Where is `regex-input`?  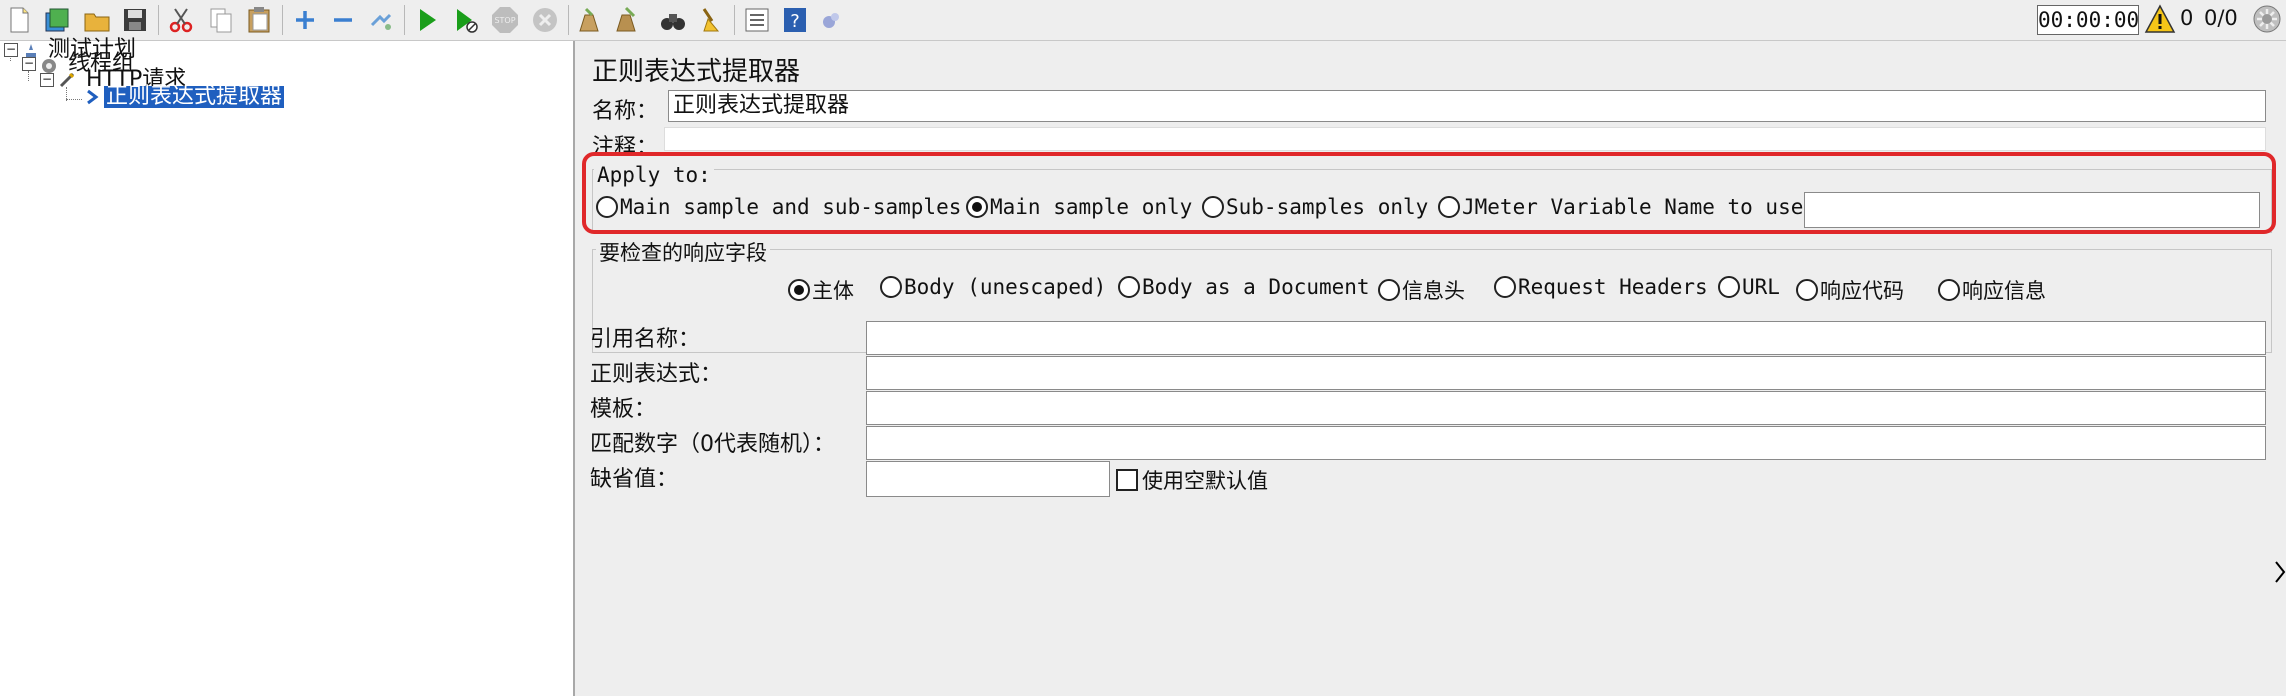
regex-input is located at coordinates (1566, 373).